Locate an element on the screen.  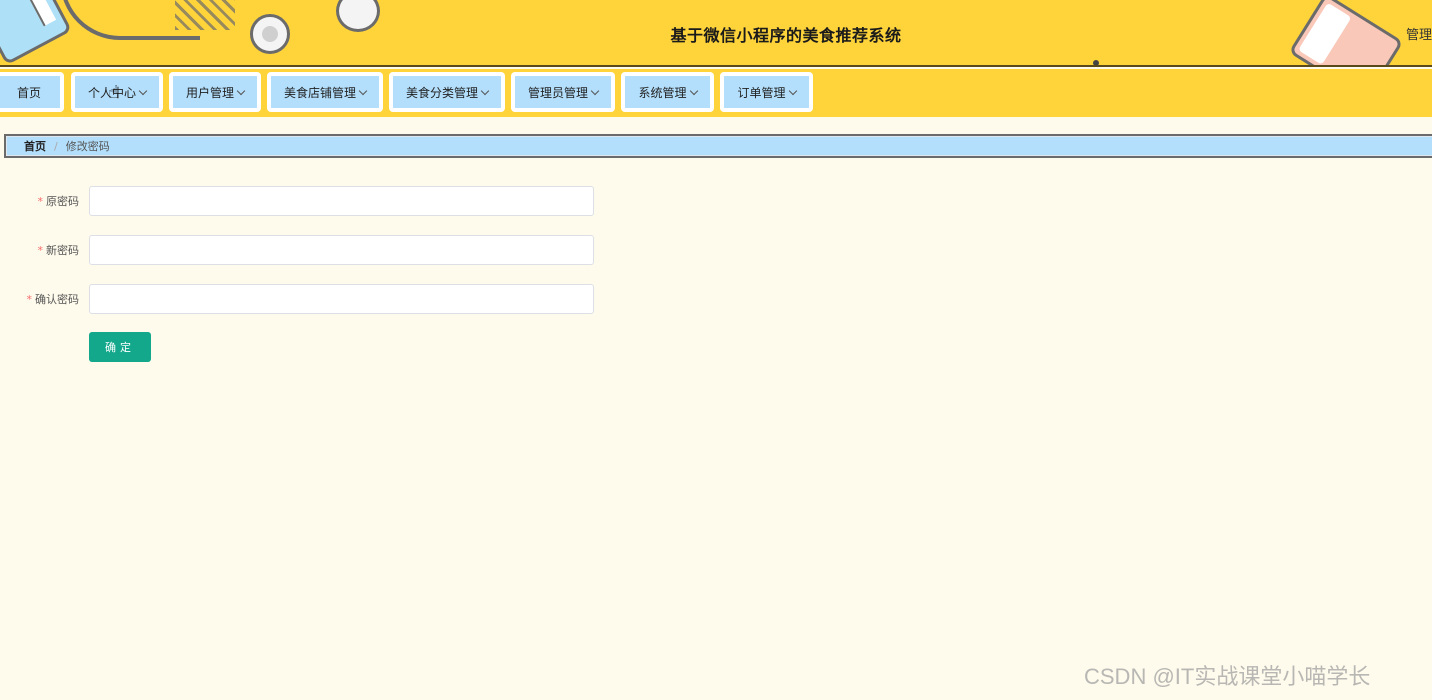
old-password-input is located at coordinates (341, 201).